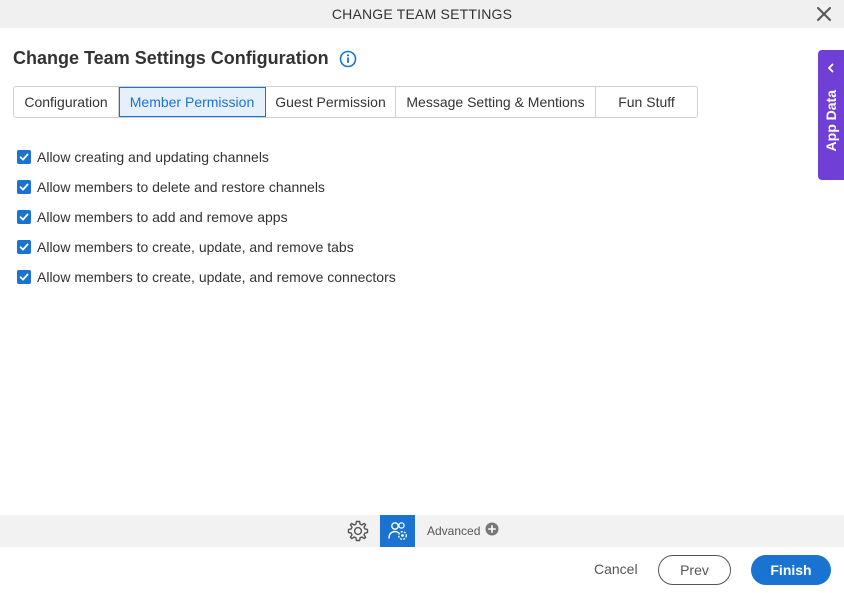 Image resolution: width=844 pixels, height=593 pixels. What do you see at coordinates (422, 531) in the screenshot?
I see `bottom-toolbar: Advanced` at bounding box center [422, 531].